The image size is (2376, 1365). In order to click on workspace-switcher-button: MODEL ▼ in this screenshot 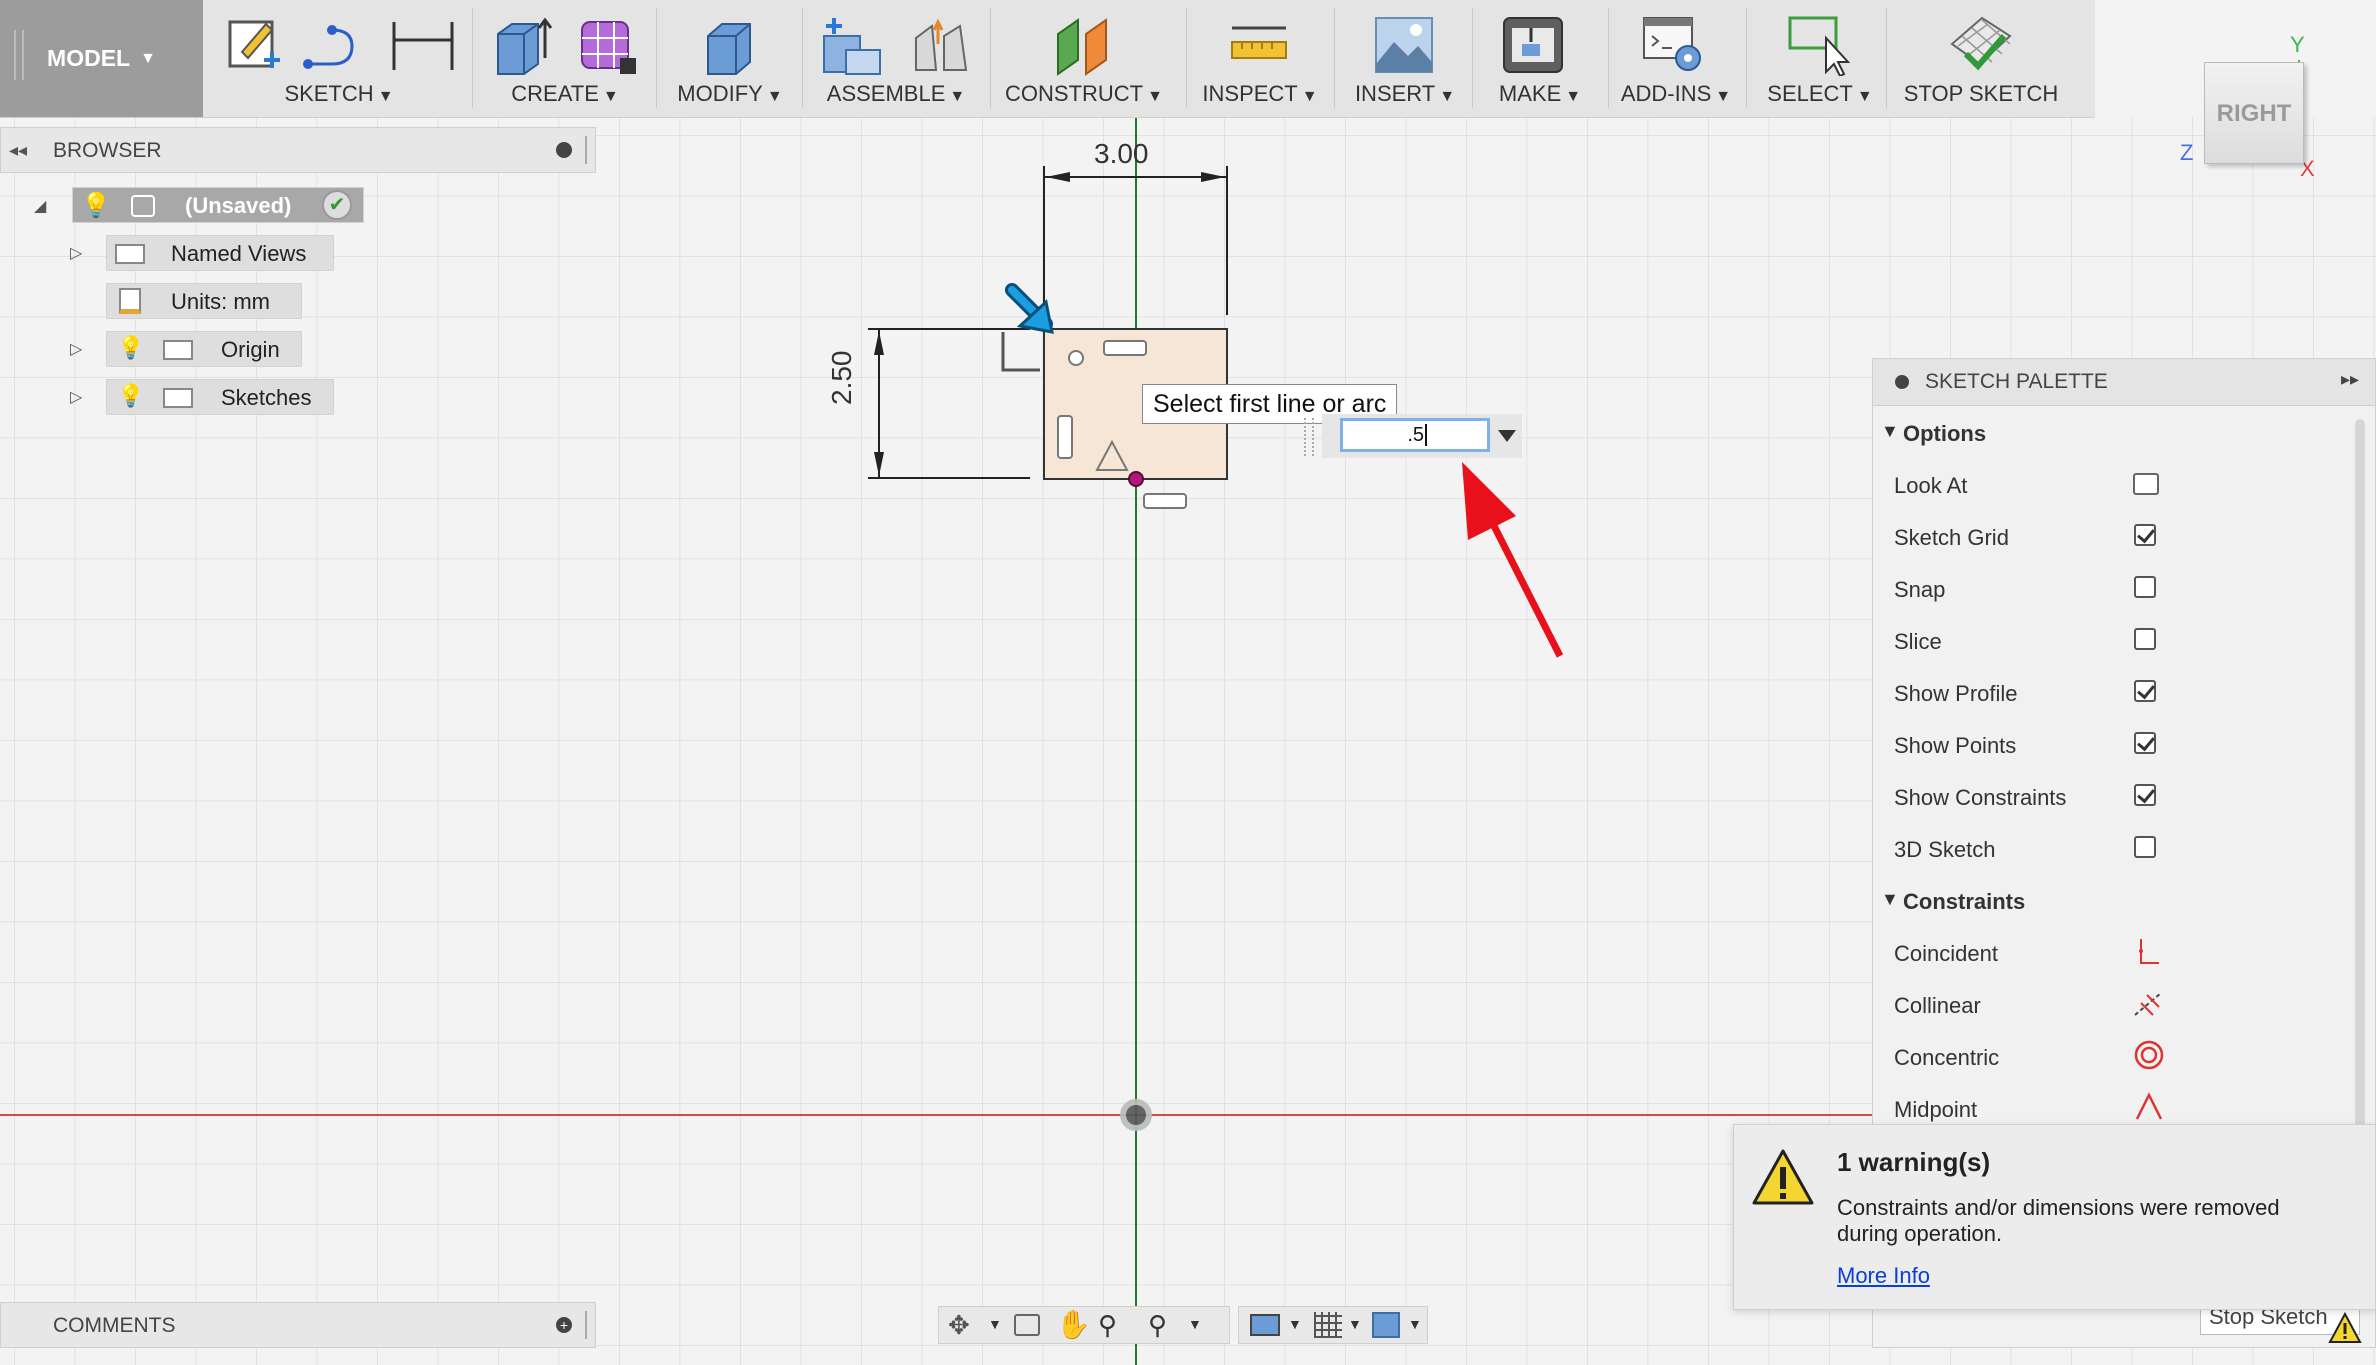, I will do `click(101, 58)`.